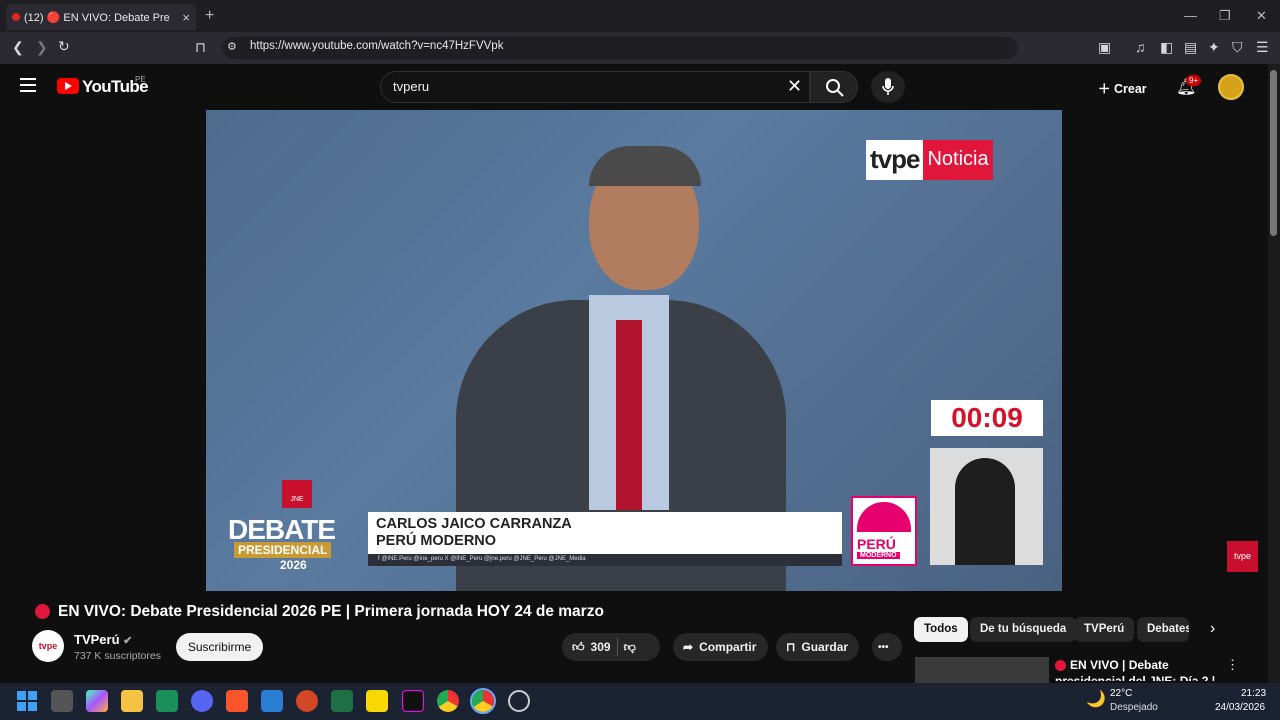 This screenshot has width=1280, height=720. I want to click on party-logo-word-1: PERÚ, so click(876, 544).